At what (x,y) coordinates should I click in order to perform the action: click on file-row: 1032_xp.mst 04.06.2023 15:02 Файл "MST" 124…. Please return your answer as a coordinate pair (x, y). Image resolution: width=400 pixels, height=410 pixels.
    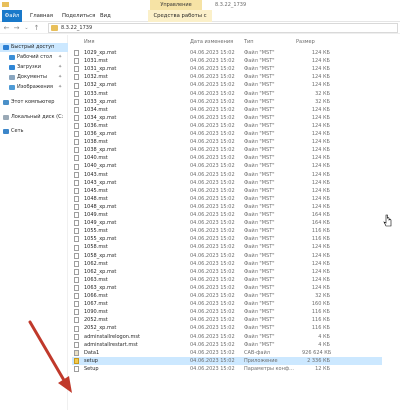
    Looking at the image, I should click on (227, 85).